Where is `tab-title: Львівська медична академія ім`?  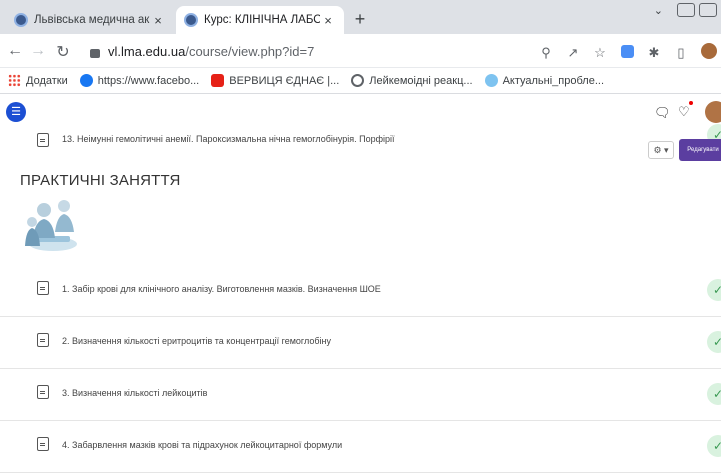
tab-title: Львівська медична академія ім is located at coordinates (92, 20).